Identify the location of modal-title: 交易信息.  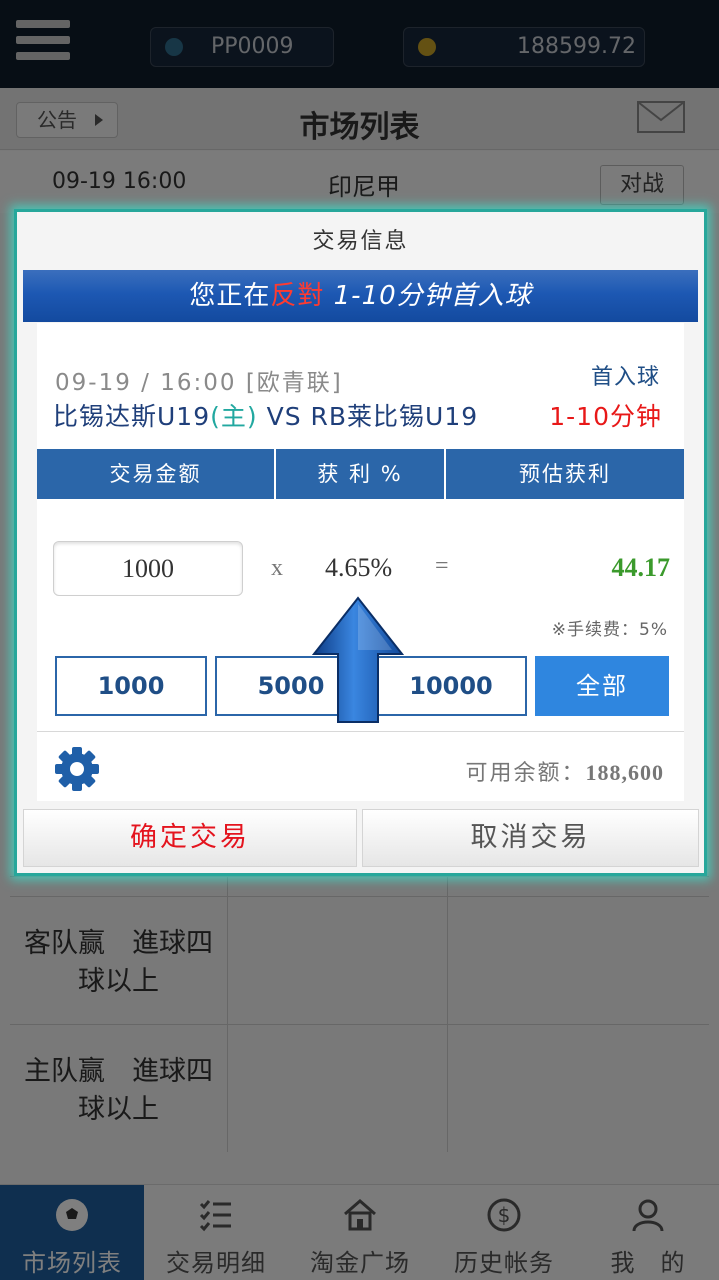
(360, 241).